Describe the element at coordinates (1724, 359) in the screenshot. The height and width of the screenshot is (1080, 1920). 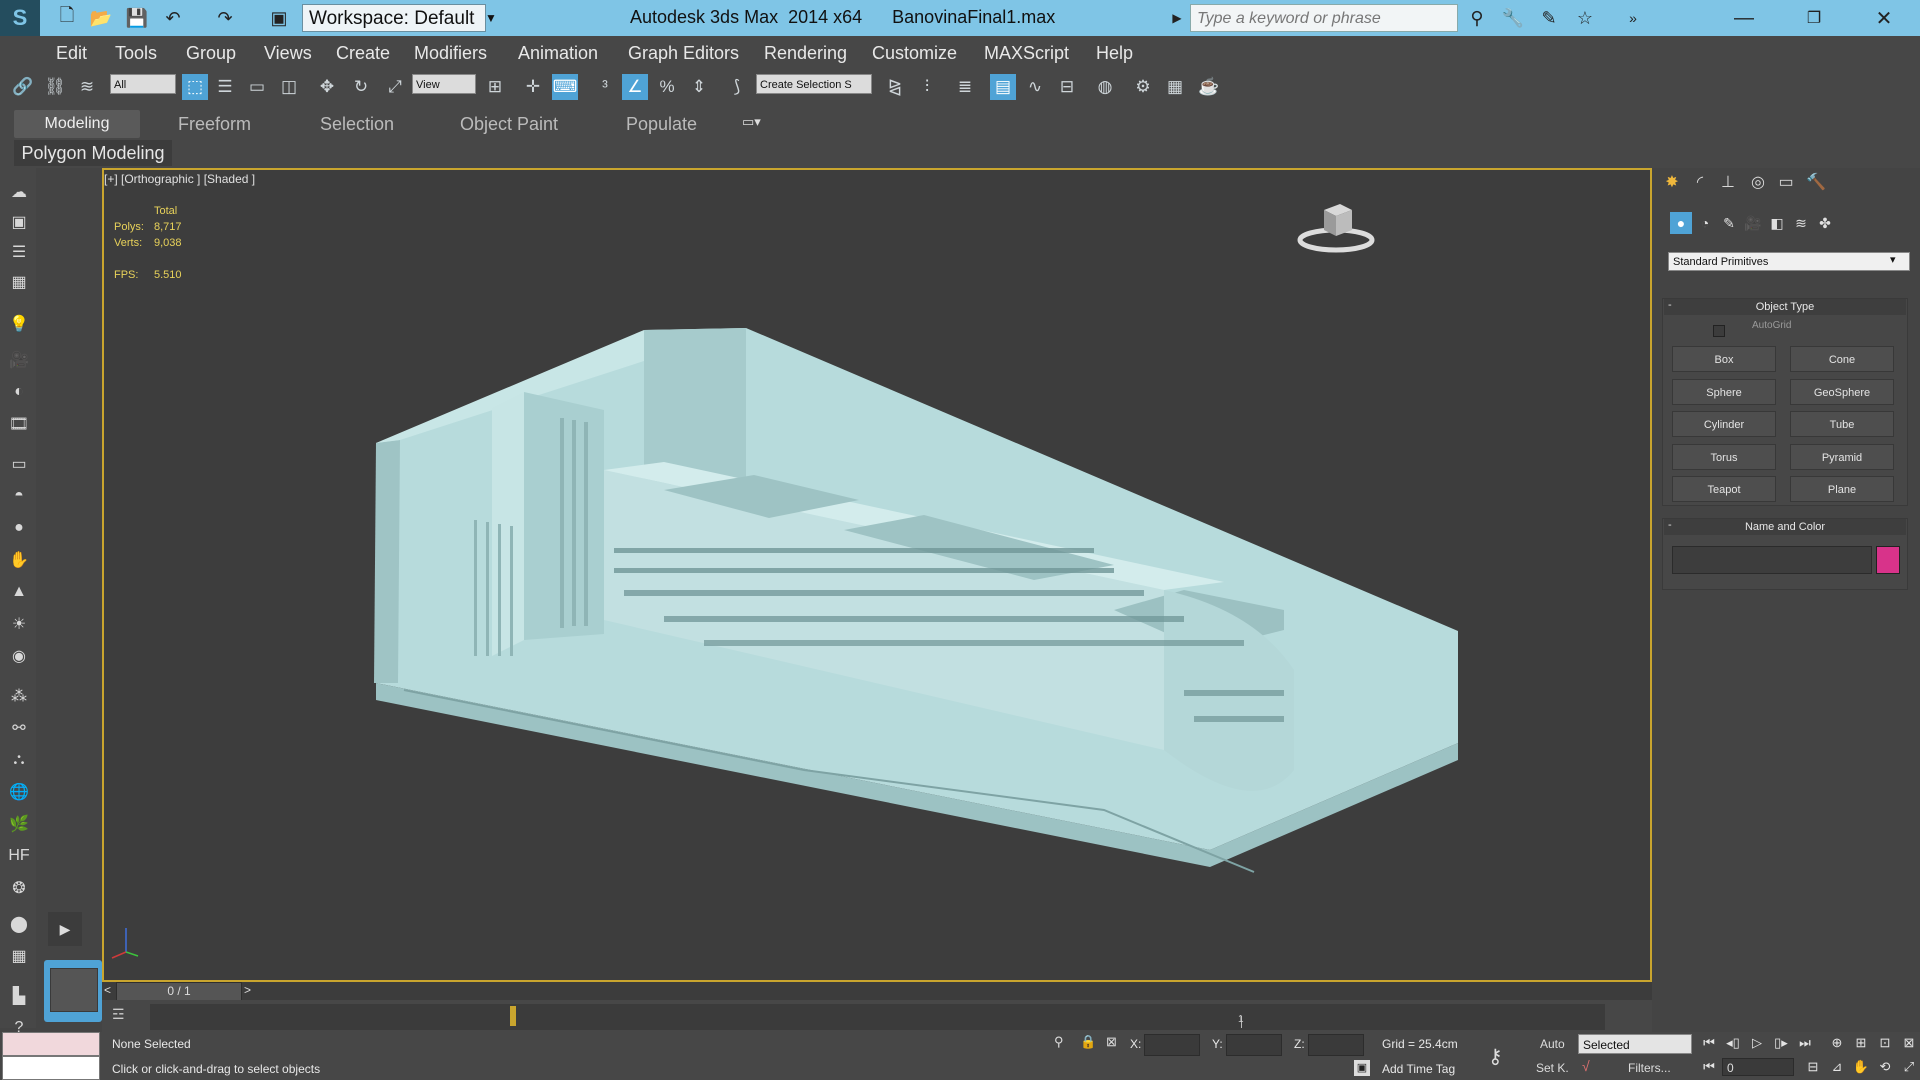
I see `box-button: Box` at that location.